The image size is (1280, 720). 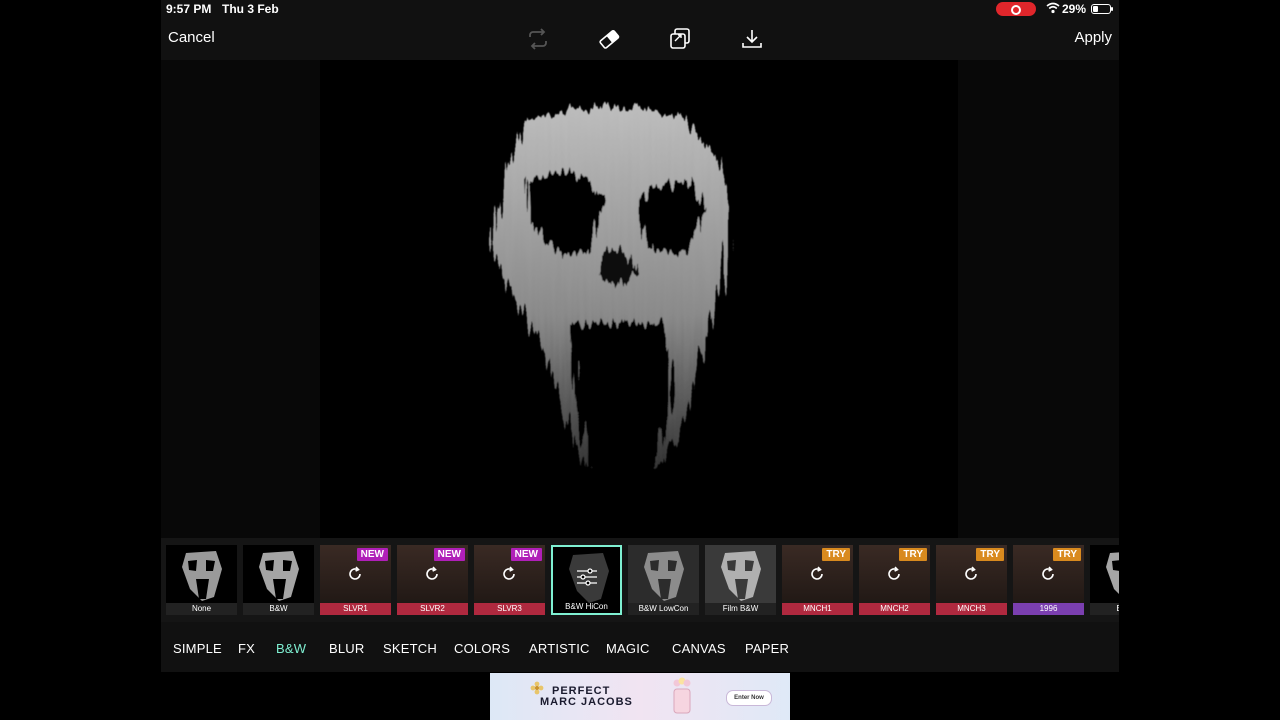 I want to click on filter-label: MNCH1, so click(x=817, y=609).